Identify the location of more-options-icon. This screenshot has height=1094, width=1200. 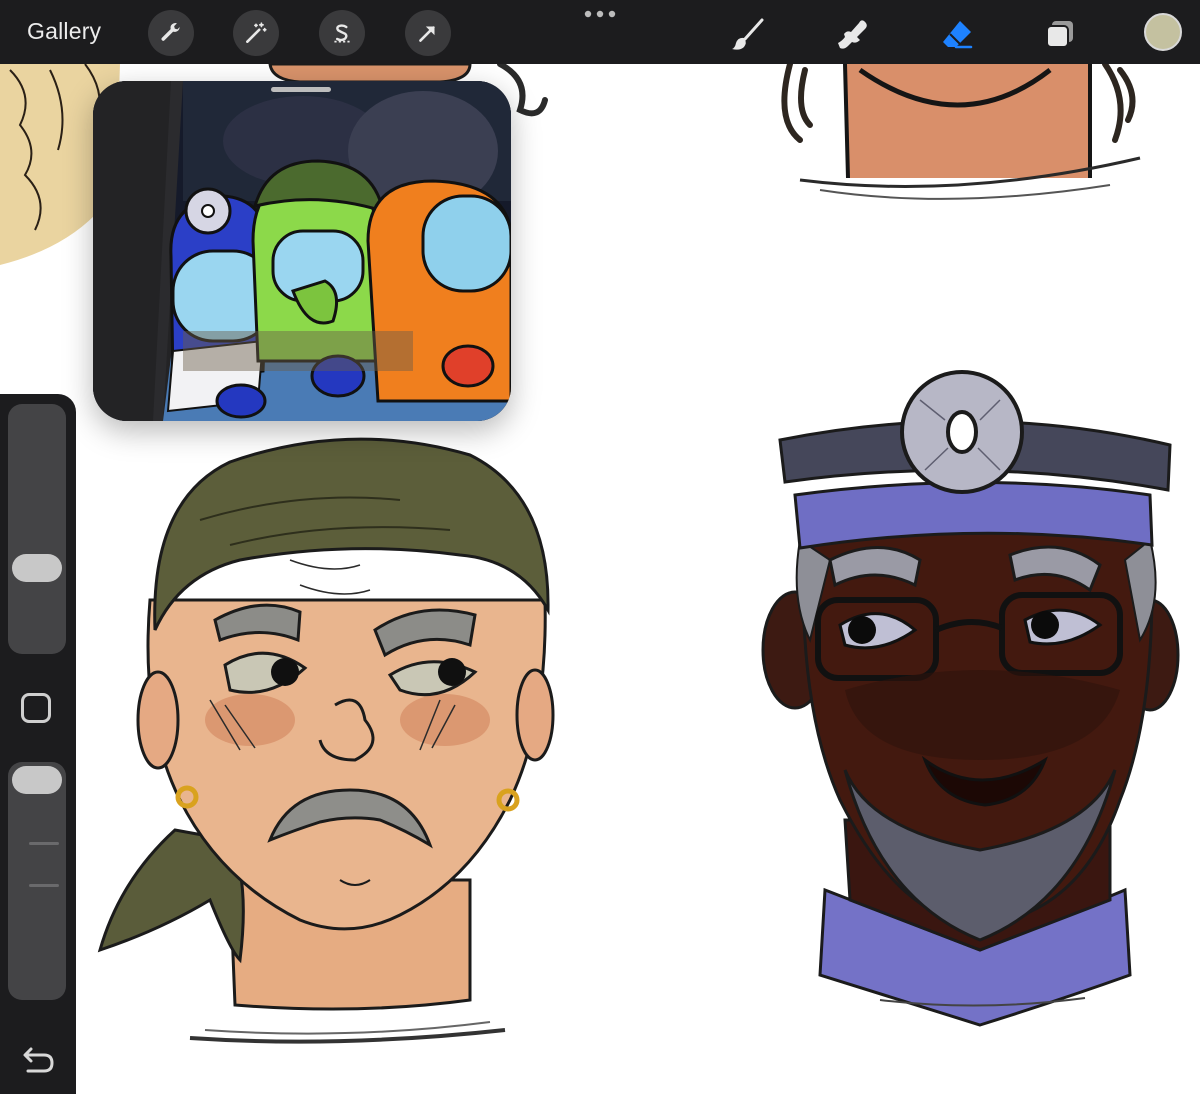
(600, 14).